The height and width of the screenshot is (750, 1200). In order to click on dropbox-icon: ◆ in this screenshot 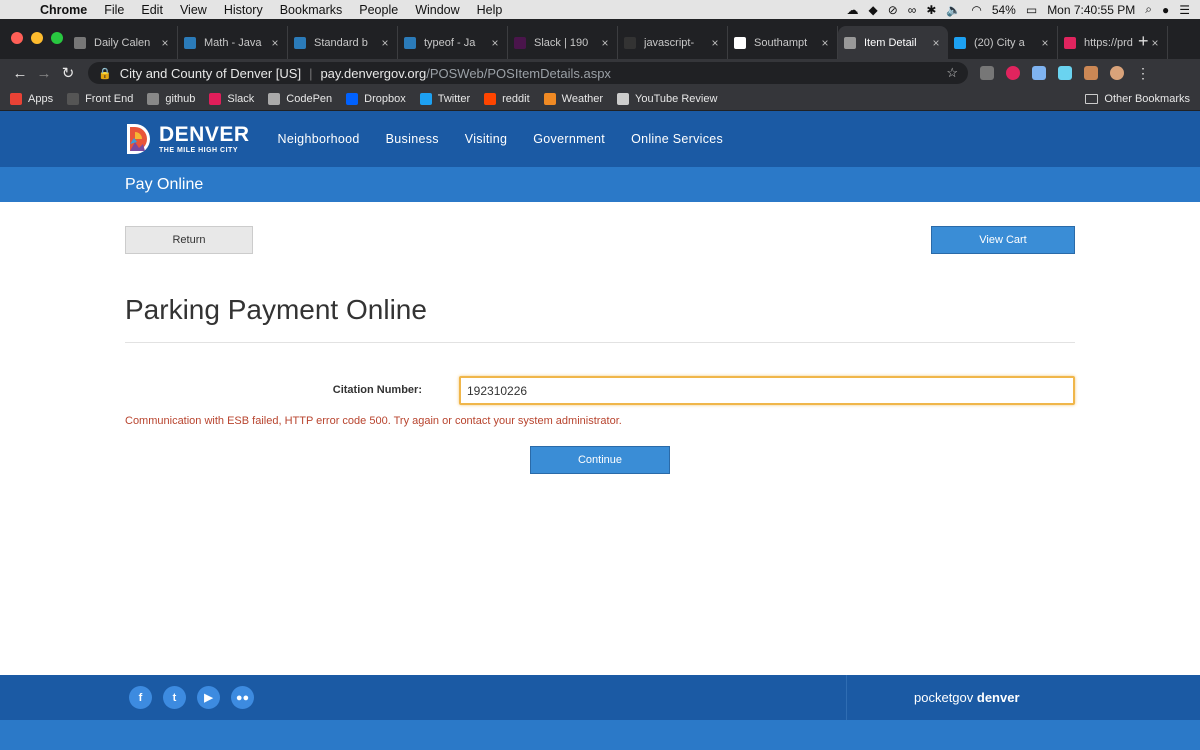, I will do `click(872, 10)`.